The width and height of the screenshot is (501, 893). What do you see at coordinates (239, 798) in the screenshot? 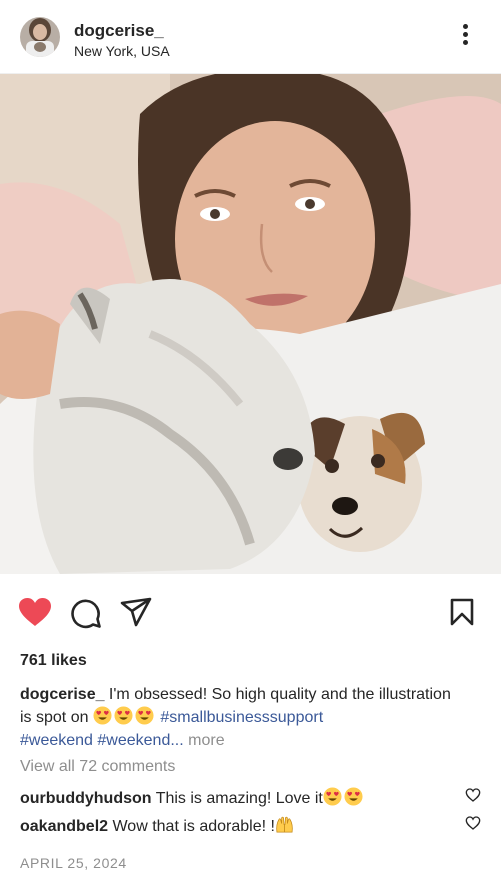
I see `comment-text: This is amazing! Love it` at bounding box center [239, 798].